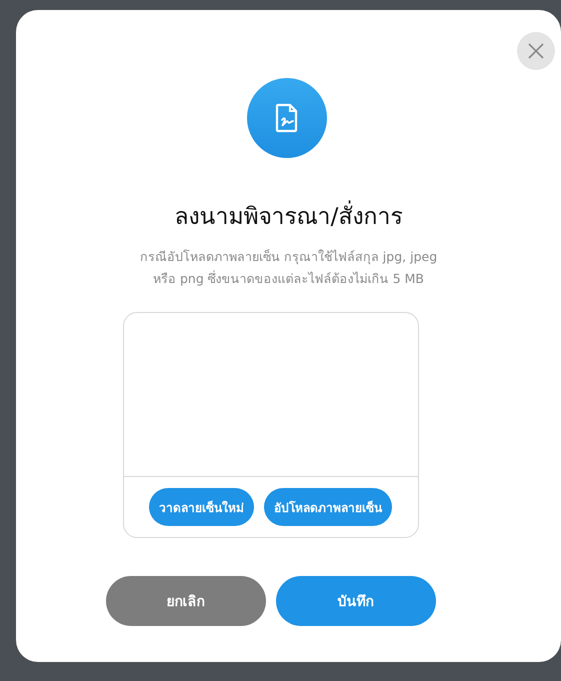 Image resolution: width=561 pixels, height=681 pixels. Describe the element at coordinates (356, 601) in the screenshot. I see `save-button: บันทึก` at that location.